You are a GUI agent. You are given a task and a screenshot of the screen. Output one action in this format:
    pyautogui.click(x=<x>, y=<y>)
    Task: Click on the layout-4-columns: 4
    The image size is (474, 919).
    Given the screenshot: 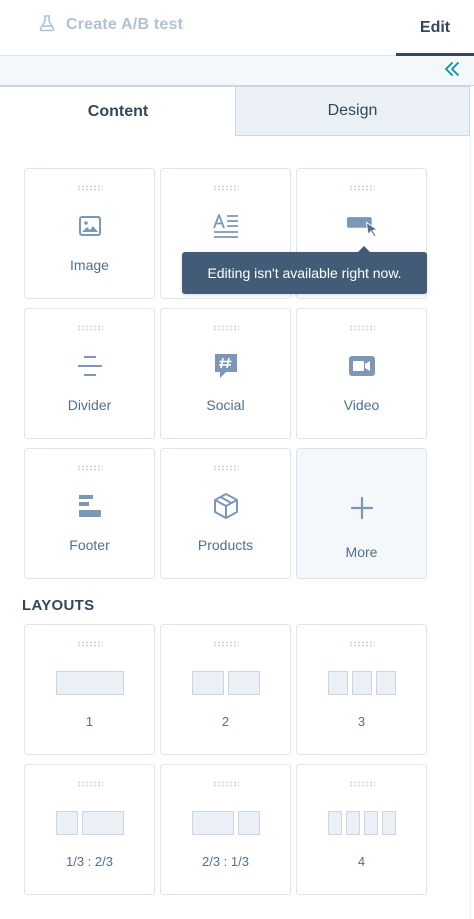 What is the action you would take?
    pyautogui.click(x=361, y=829)
    